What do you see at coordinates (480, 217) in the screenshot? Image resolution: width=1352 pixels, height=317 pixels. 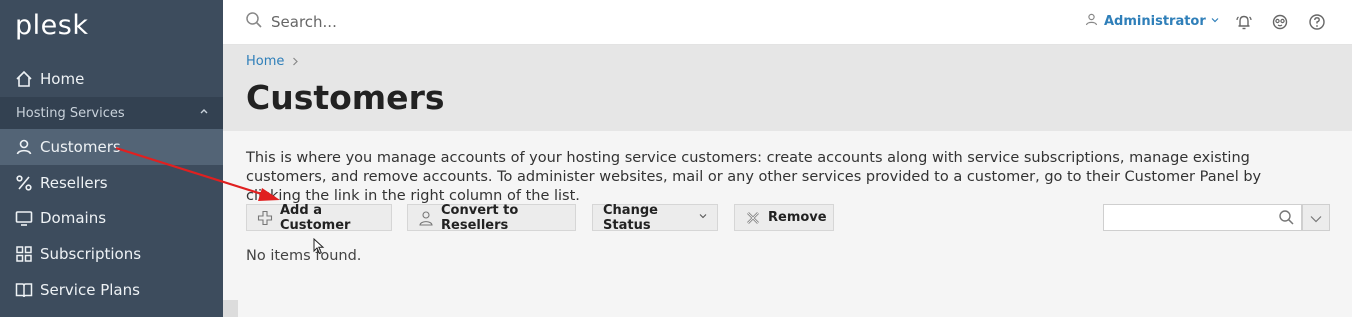 I see `convert-to-resellers-label: Convert to Resellers` at bounding box center [480, 217].